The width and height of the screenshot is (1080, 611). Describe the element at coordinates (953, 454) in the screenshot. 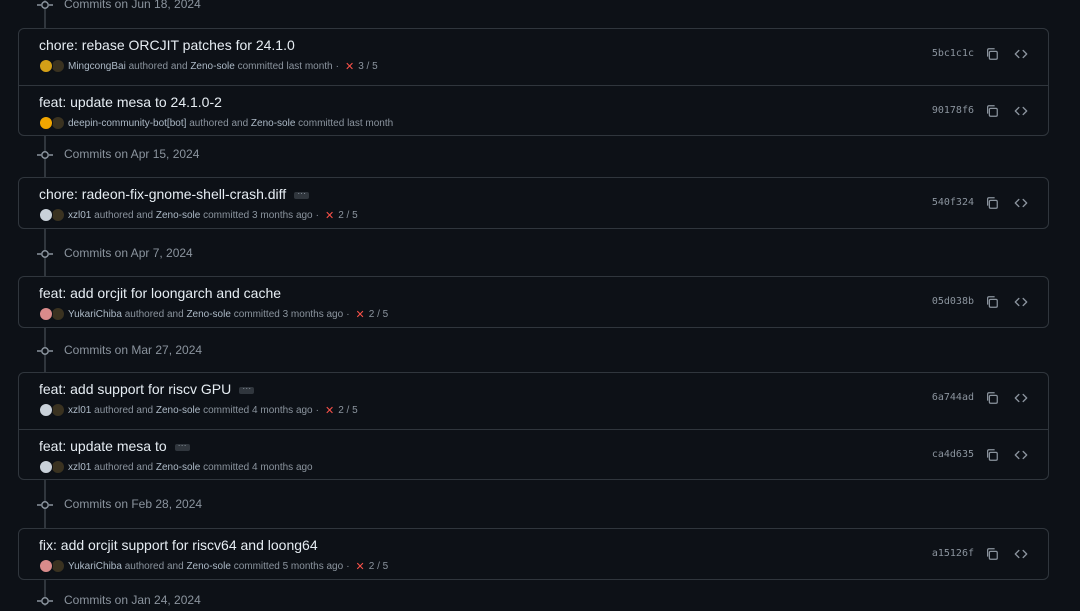

I see `commit-sha-link: ca4d635` at that location.